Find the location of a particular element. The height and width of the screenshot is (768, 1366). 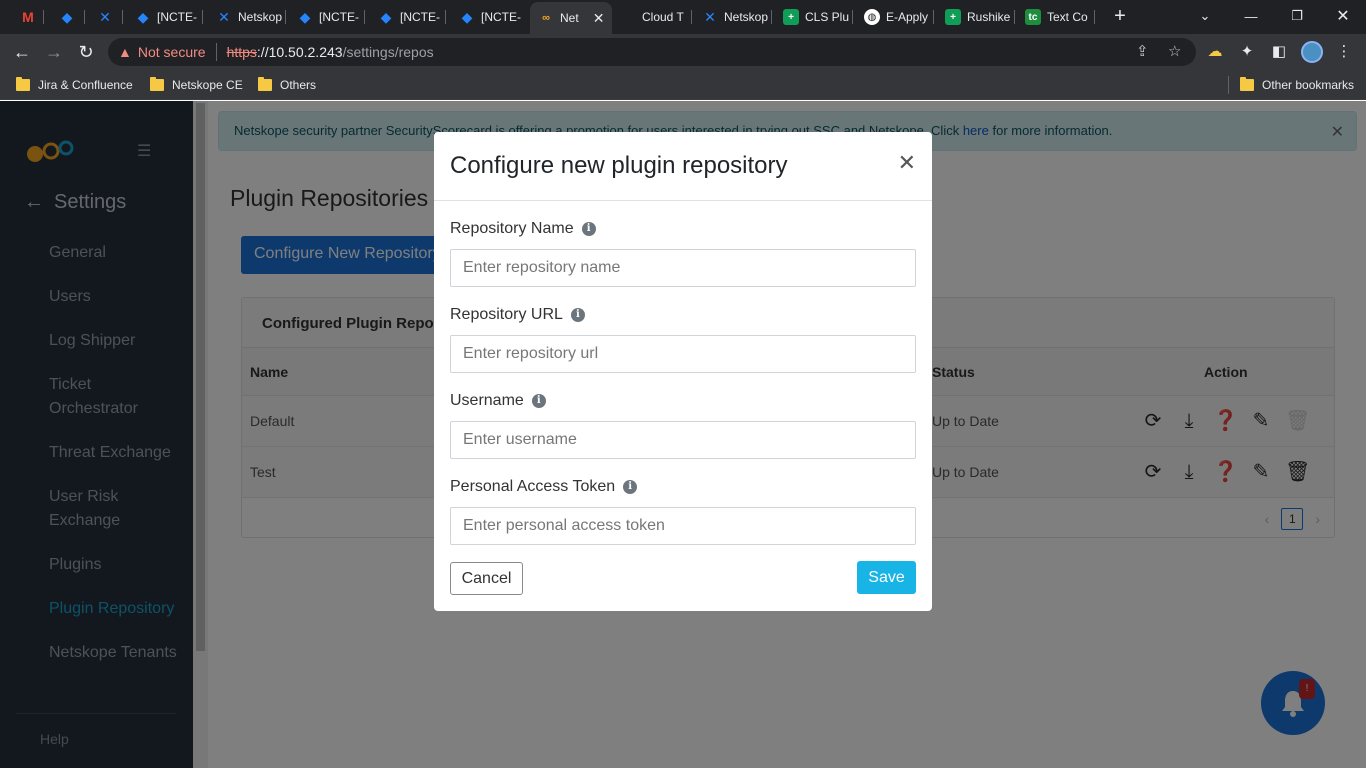

field-label: Username is located at coordinates (487, 400).